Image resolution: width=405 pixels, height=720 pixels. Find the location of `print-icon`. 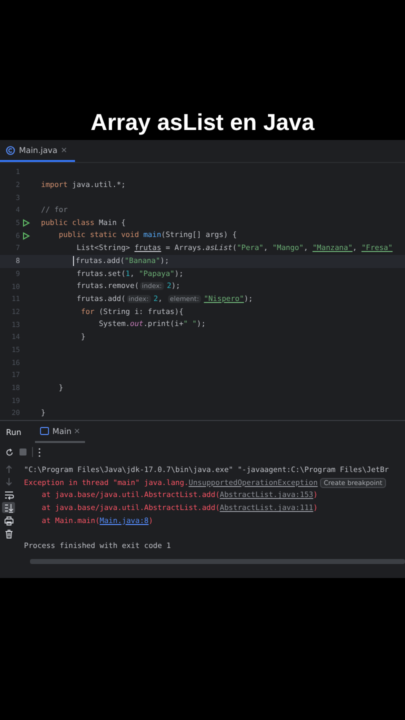

print-icon is located at coordinates (9, 521).